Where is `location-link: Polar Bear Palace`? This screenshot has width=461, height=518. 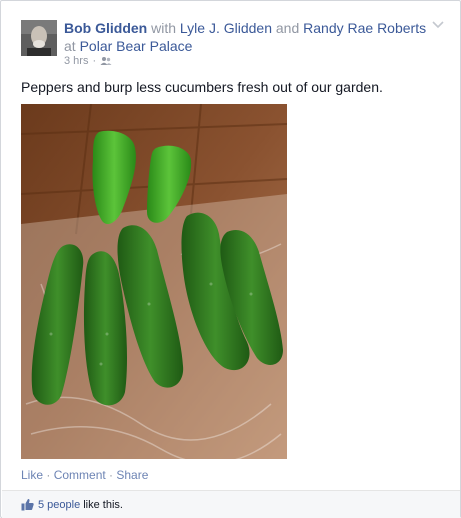
location-link: Polar Bear Palace is located at coordinates (136, 46).